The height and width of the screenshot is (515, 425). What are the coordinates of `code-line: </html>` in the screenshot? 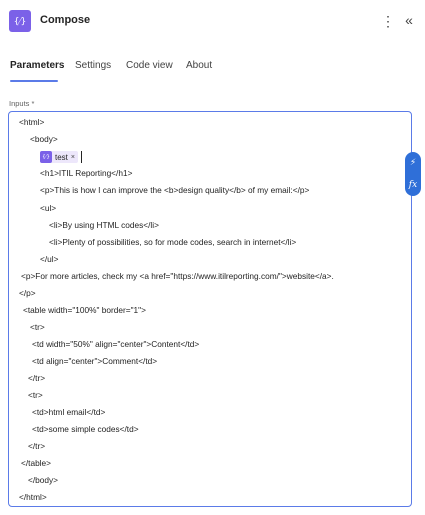 It's located at (33, 497).